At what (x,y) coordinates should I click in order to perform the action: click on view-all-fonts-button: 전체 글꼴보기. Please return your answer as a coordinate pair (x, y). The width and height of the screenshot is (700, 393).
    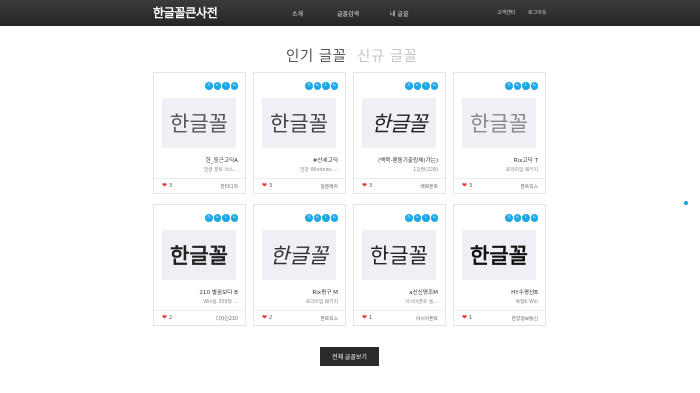
    Looking at the image, I should click on (349, 356).